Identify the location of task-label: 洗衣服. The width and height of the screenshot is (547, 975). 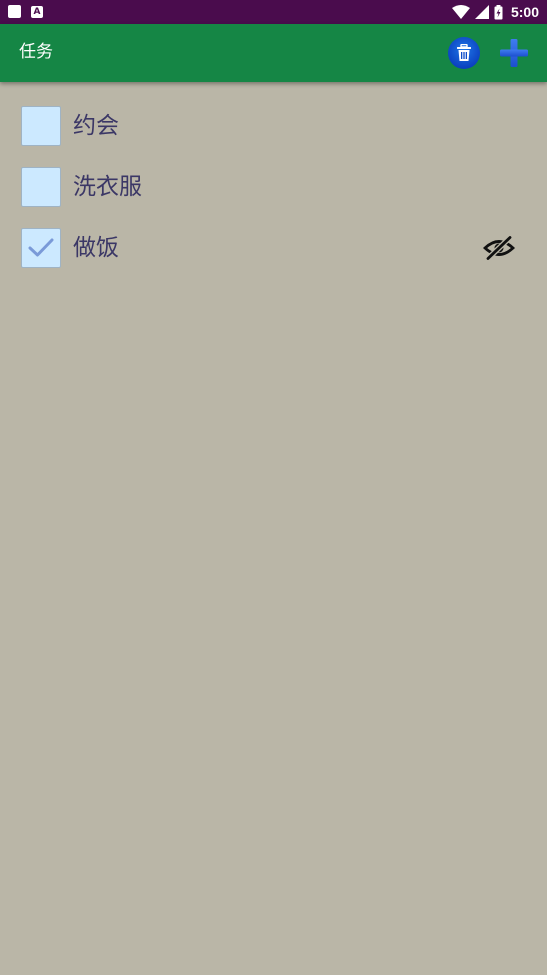
(107, 187).